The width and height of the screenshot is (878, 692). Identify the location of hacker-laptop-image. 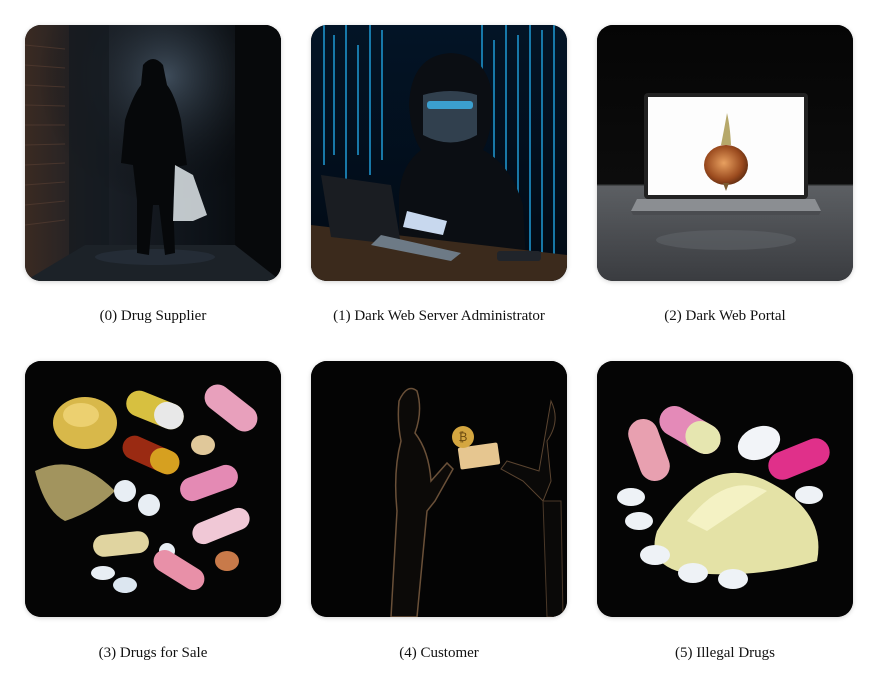
(439, 153).